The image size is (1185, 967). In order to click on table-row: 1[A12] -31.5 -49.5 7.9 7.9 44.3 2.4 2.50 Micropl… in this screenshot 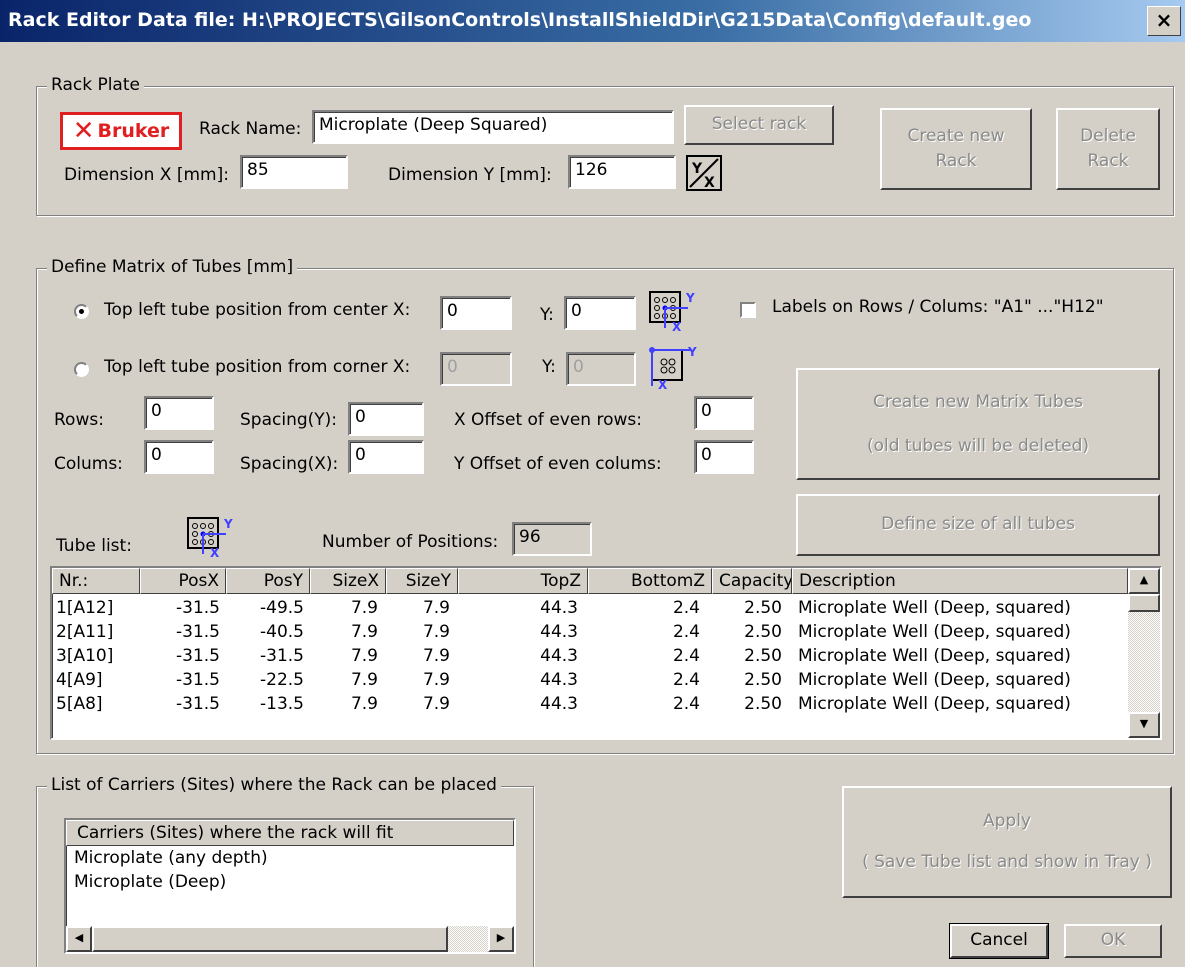, I will do `click(590, 610)`.